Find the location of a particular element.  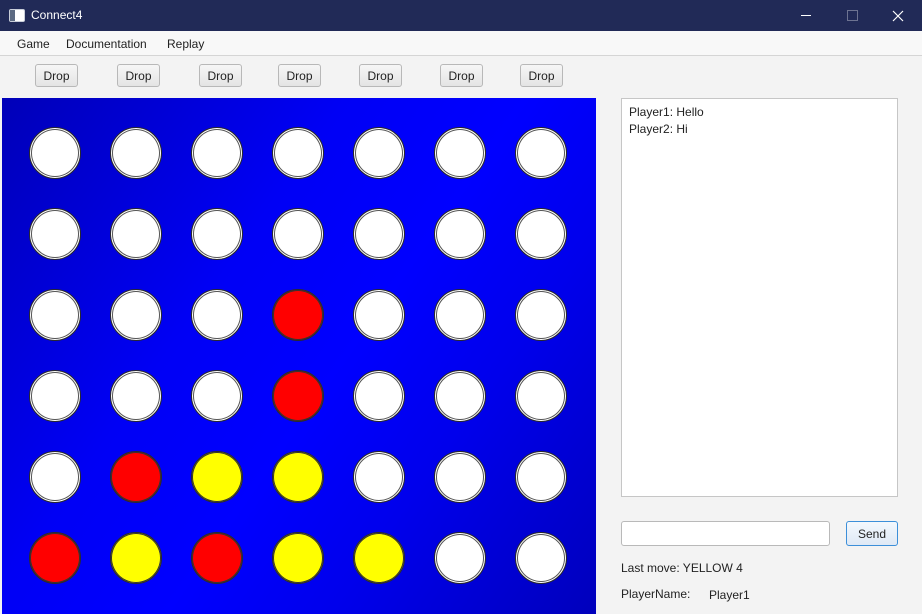

last-move-status: Last move: YELLOW 4 is located at coordinates (682, 568).